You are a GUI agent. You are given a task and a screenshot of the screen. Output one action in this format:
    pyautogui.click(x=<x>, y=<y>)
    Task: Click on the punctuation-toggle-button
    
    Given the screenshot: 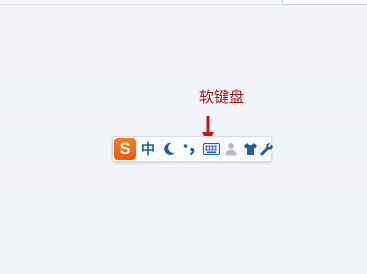 What is the action you would take?
    pyautogui.click(x=189, y=149)
    